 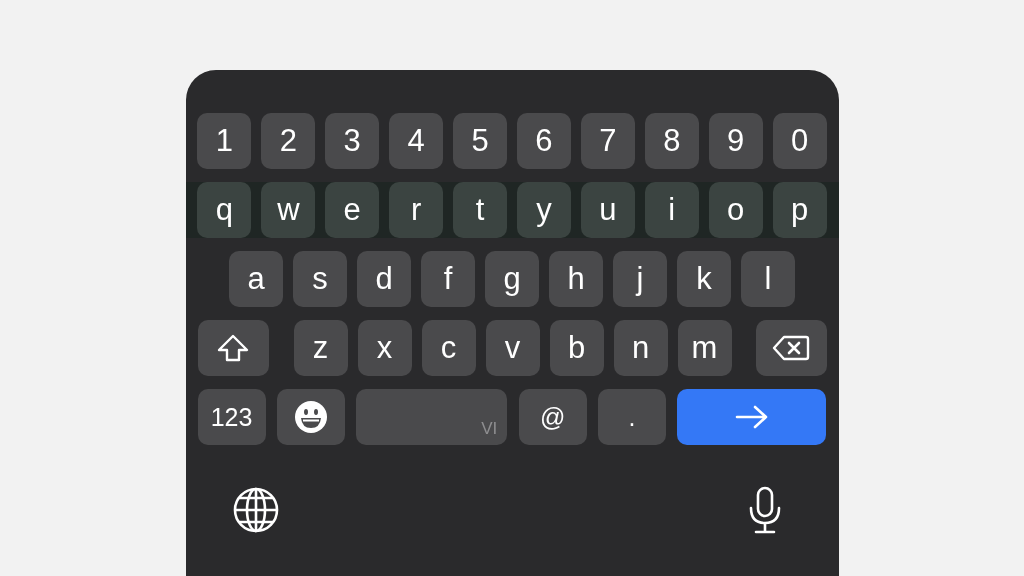 I want to click on number-key: 7, so click(x=607, y=141).